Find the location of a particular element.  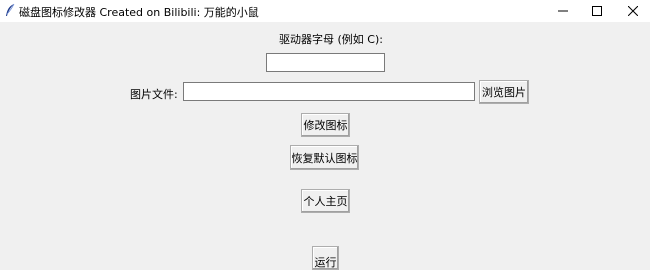

maximize-button is located at coordinates (597, 11).